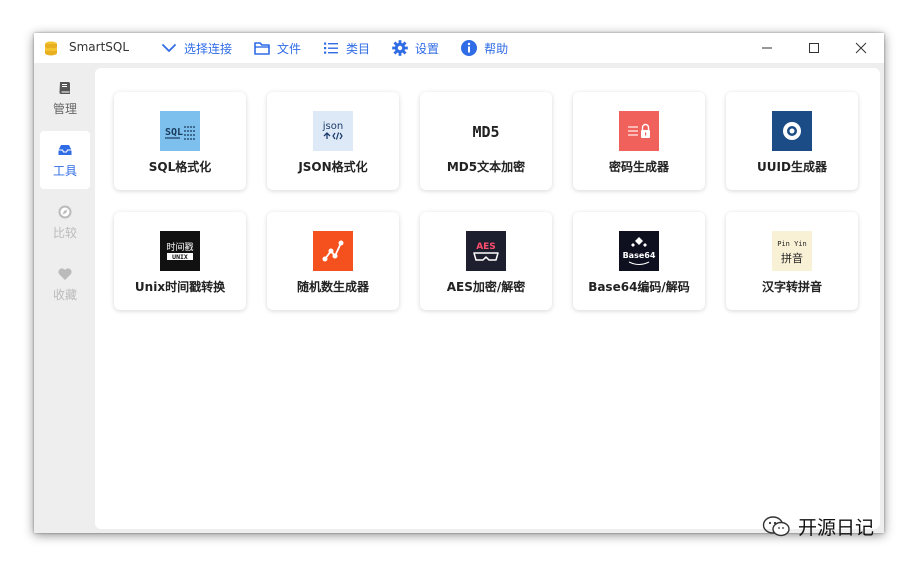 This screenshot has height=567, width=918. Describe the element at coordinates (332, 126) in the screenshot. I see `json-format-icon-text: json` at that location.